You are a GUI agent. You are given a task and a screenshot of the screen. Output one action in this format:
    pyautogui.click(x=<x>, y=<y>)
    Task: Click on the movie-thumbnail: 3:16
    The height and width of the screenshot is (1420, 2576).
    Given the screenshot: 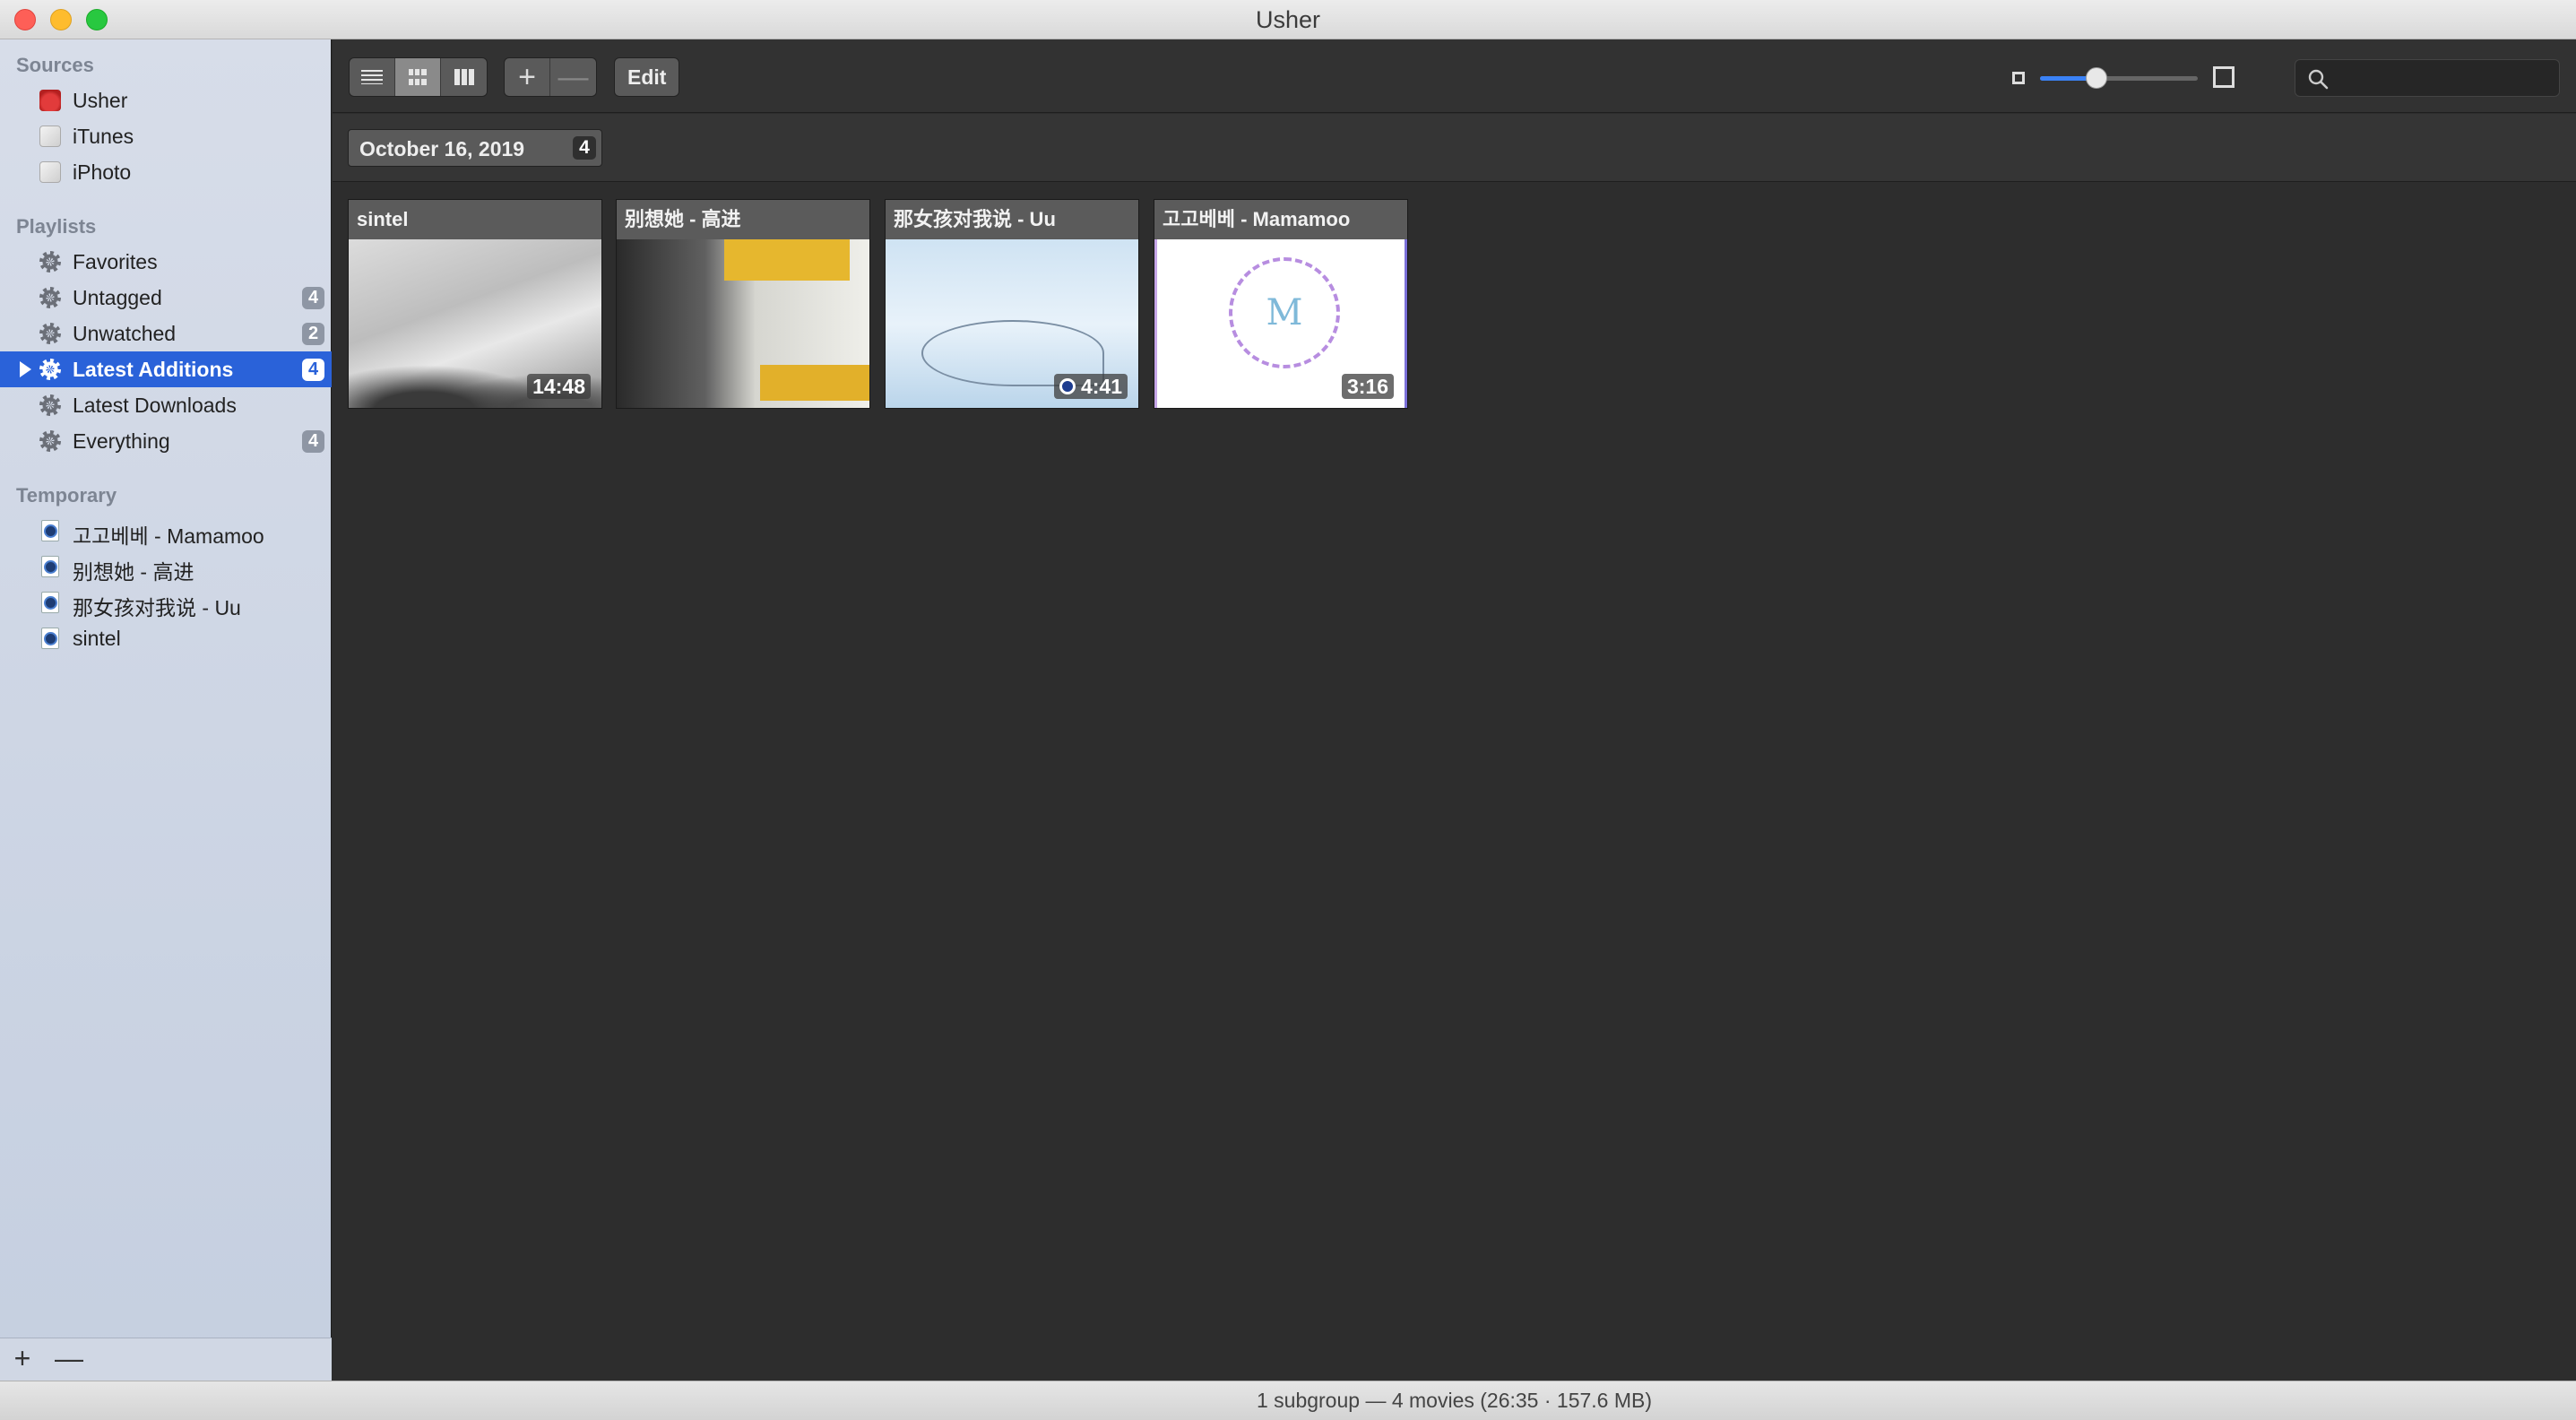 What is the action you would take?
    pyautogui.click(x=1280, y=324)
    